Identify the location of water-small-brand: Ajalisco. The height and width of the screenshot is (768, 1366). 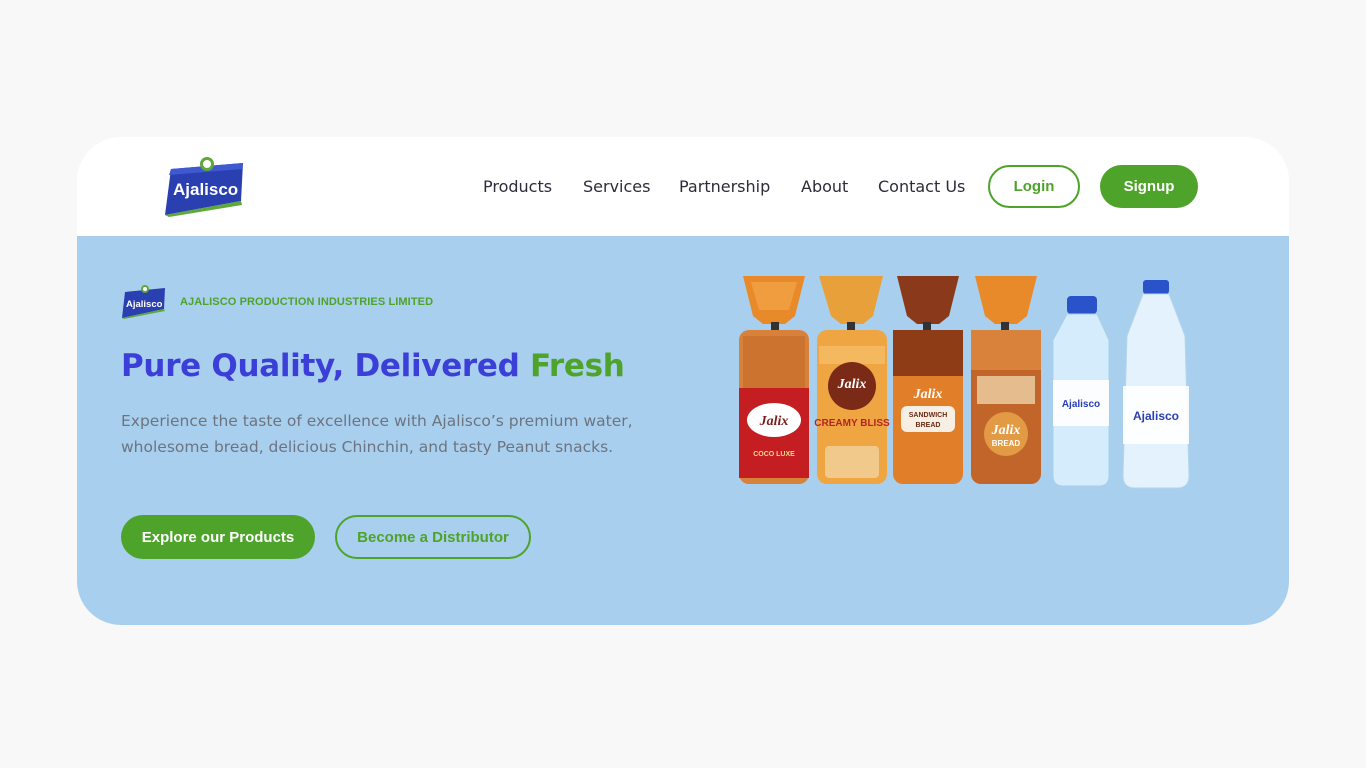
(1081, 404).